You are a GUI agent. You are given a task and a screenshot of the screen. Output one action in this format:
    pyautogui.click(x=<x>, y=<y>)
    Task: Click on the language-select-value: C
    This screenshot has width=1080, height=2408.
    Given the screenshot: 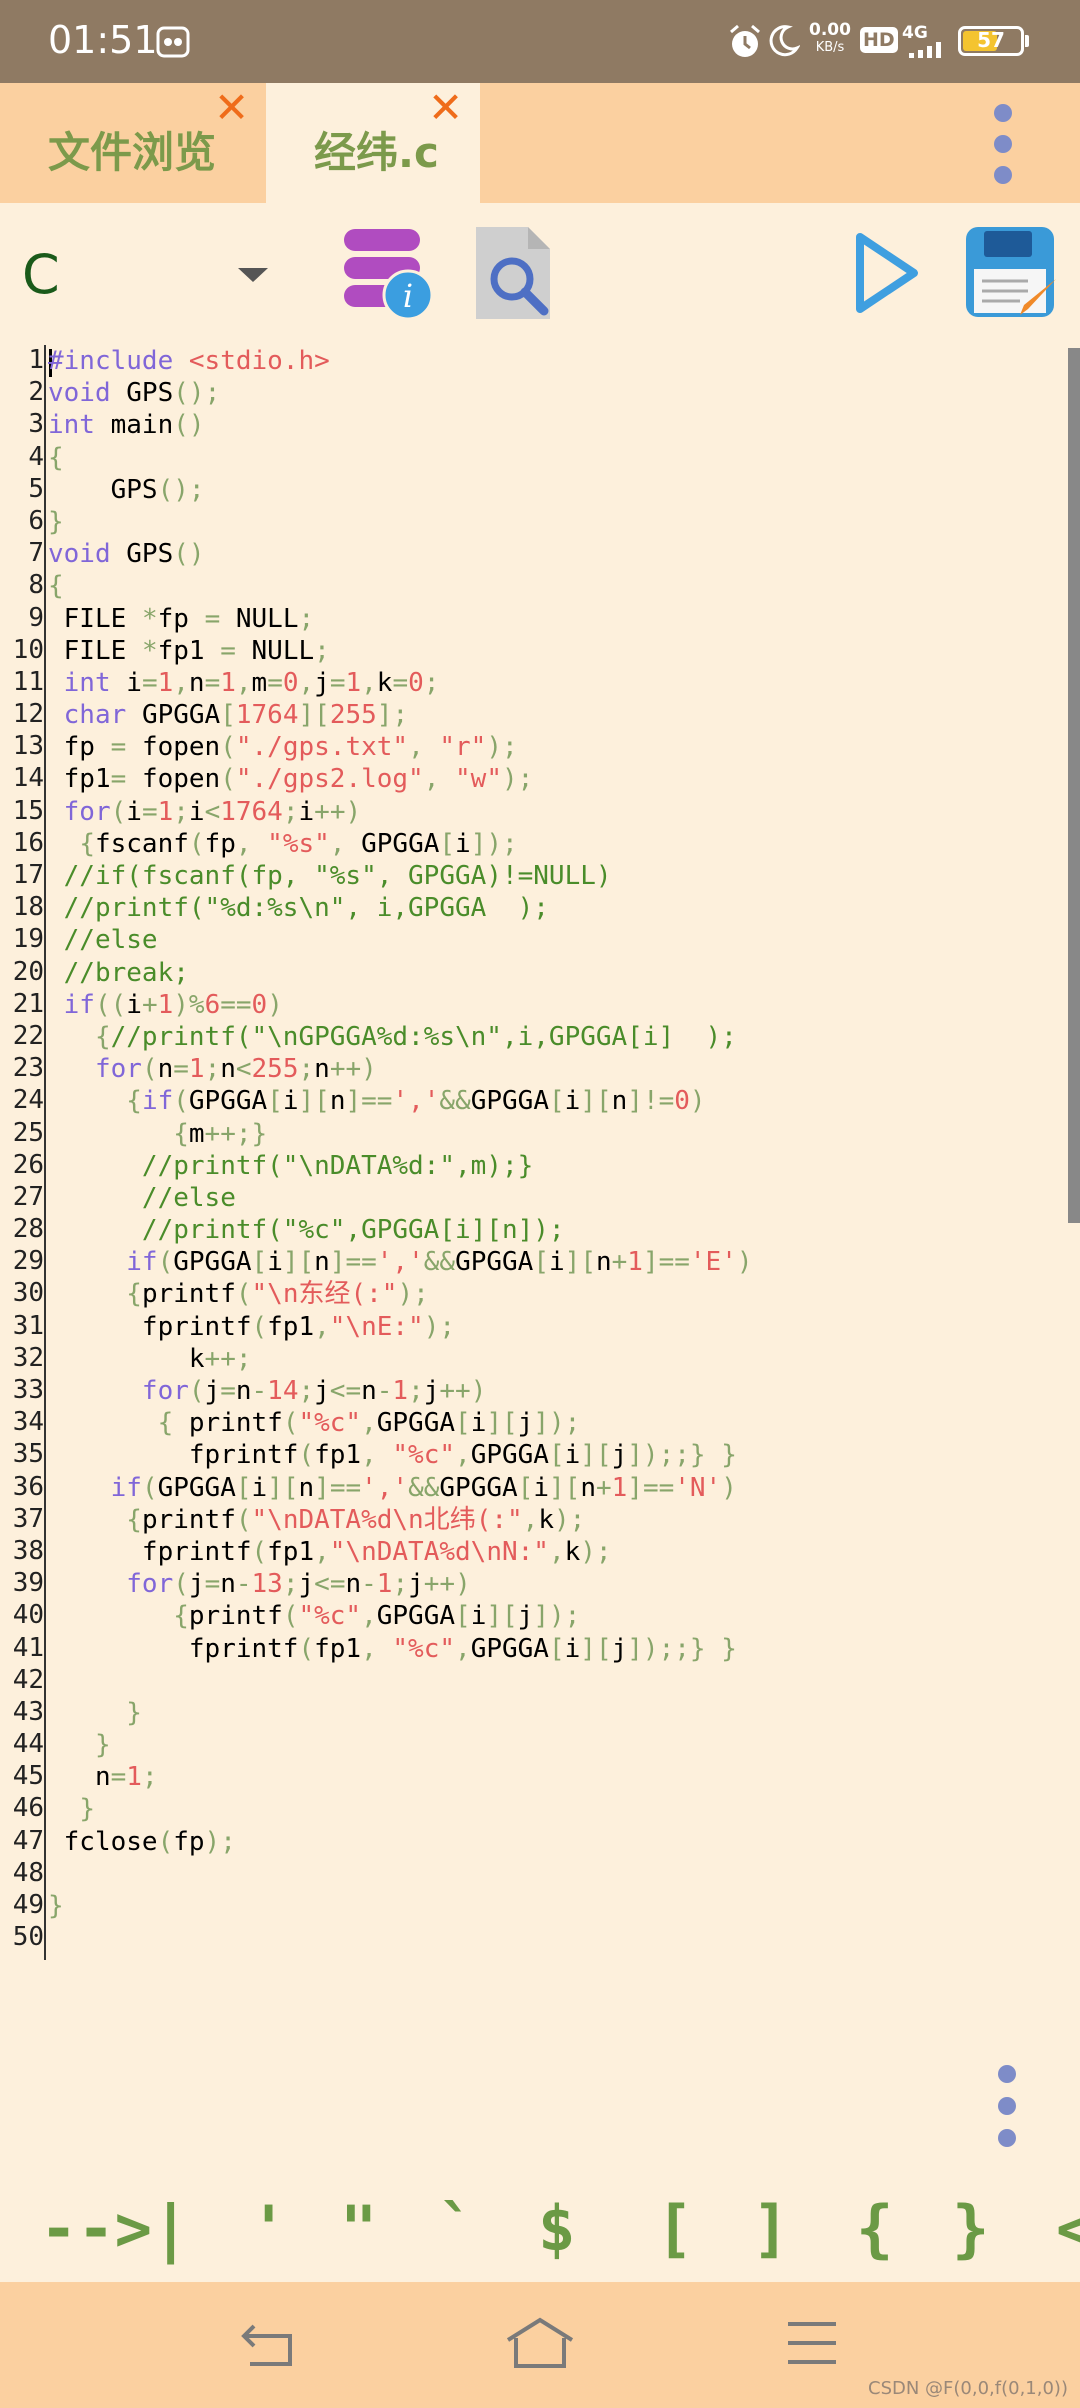 What is the action you would take?
    pyautogui.click(x=41, y=274)
    